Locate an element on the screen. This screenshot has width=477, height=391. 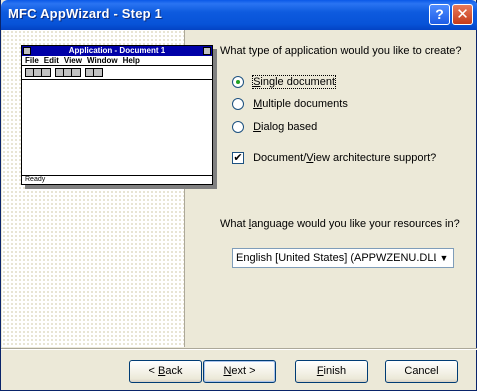
next-button: Next > is located at coordinates (239, 371).